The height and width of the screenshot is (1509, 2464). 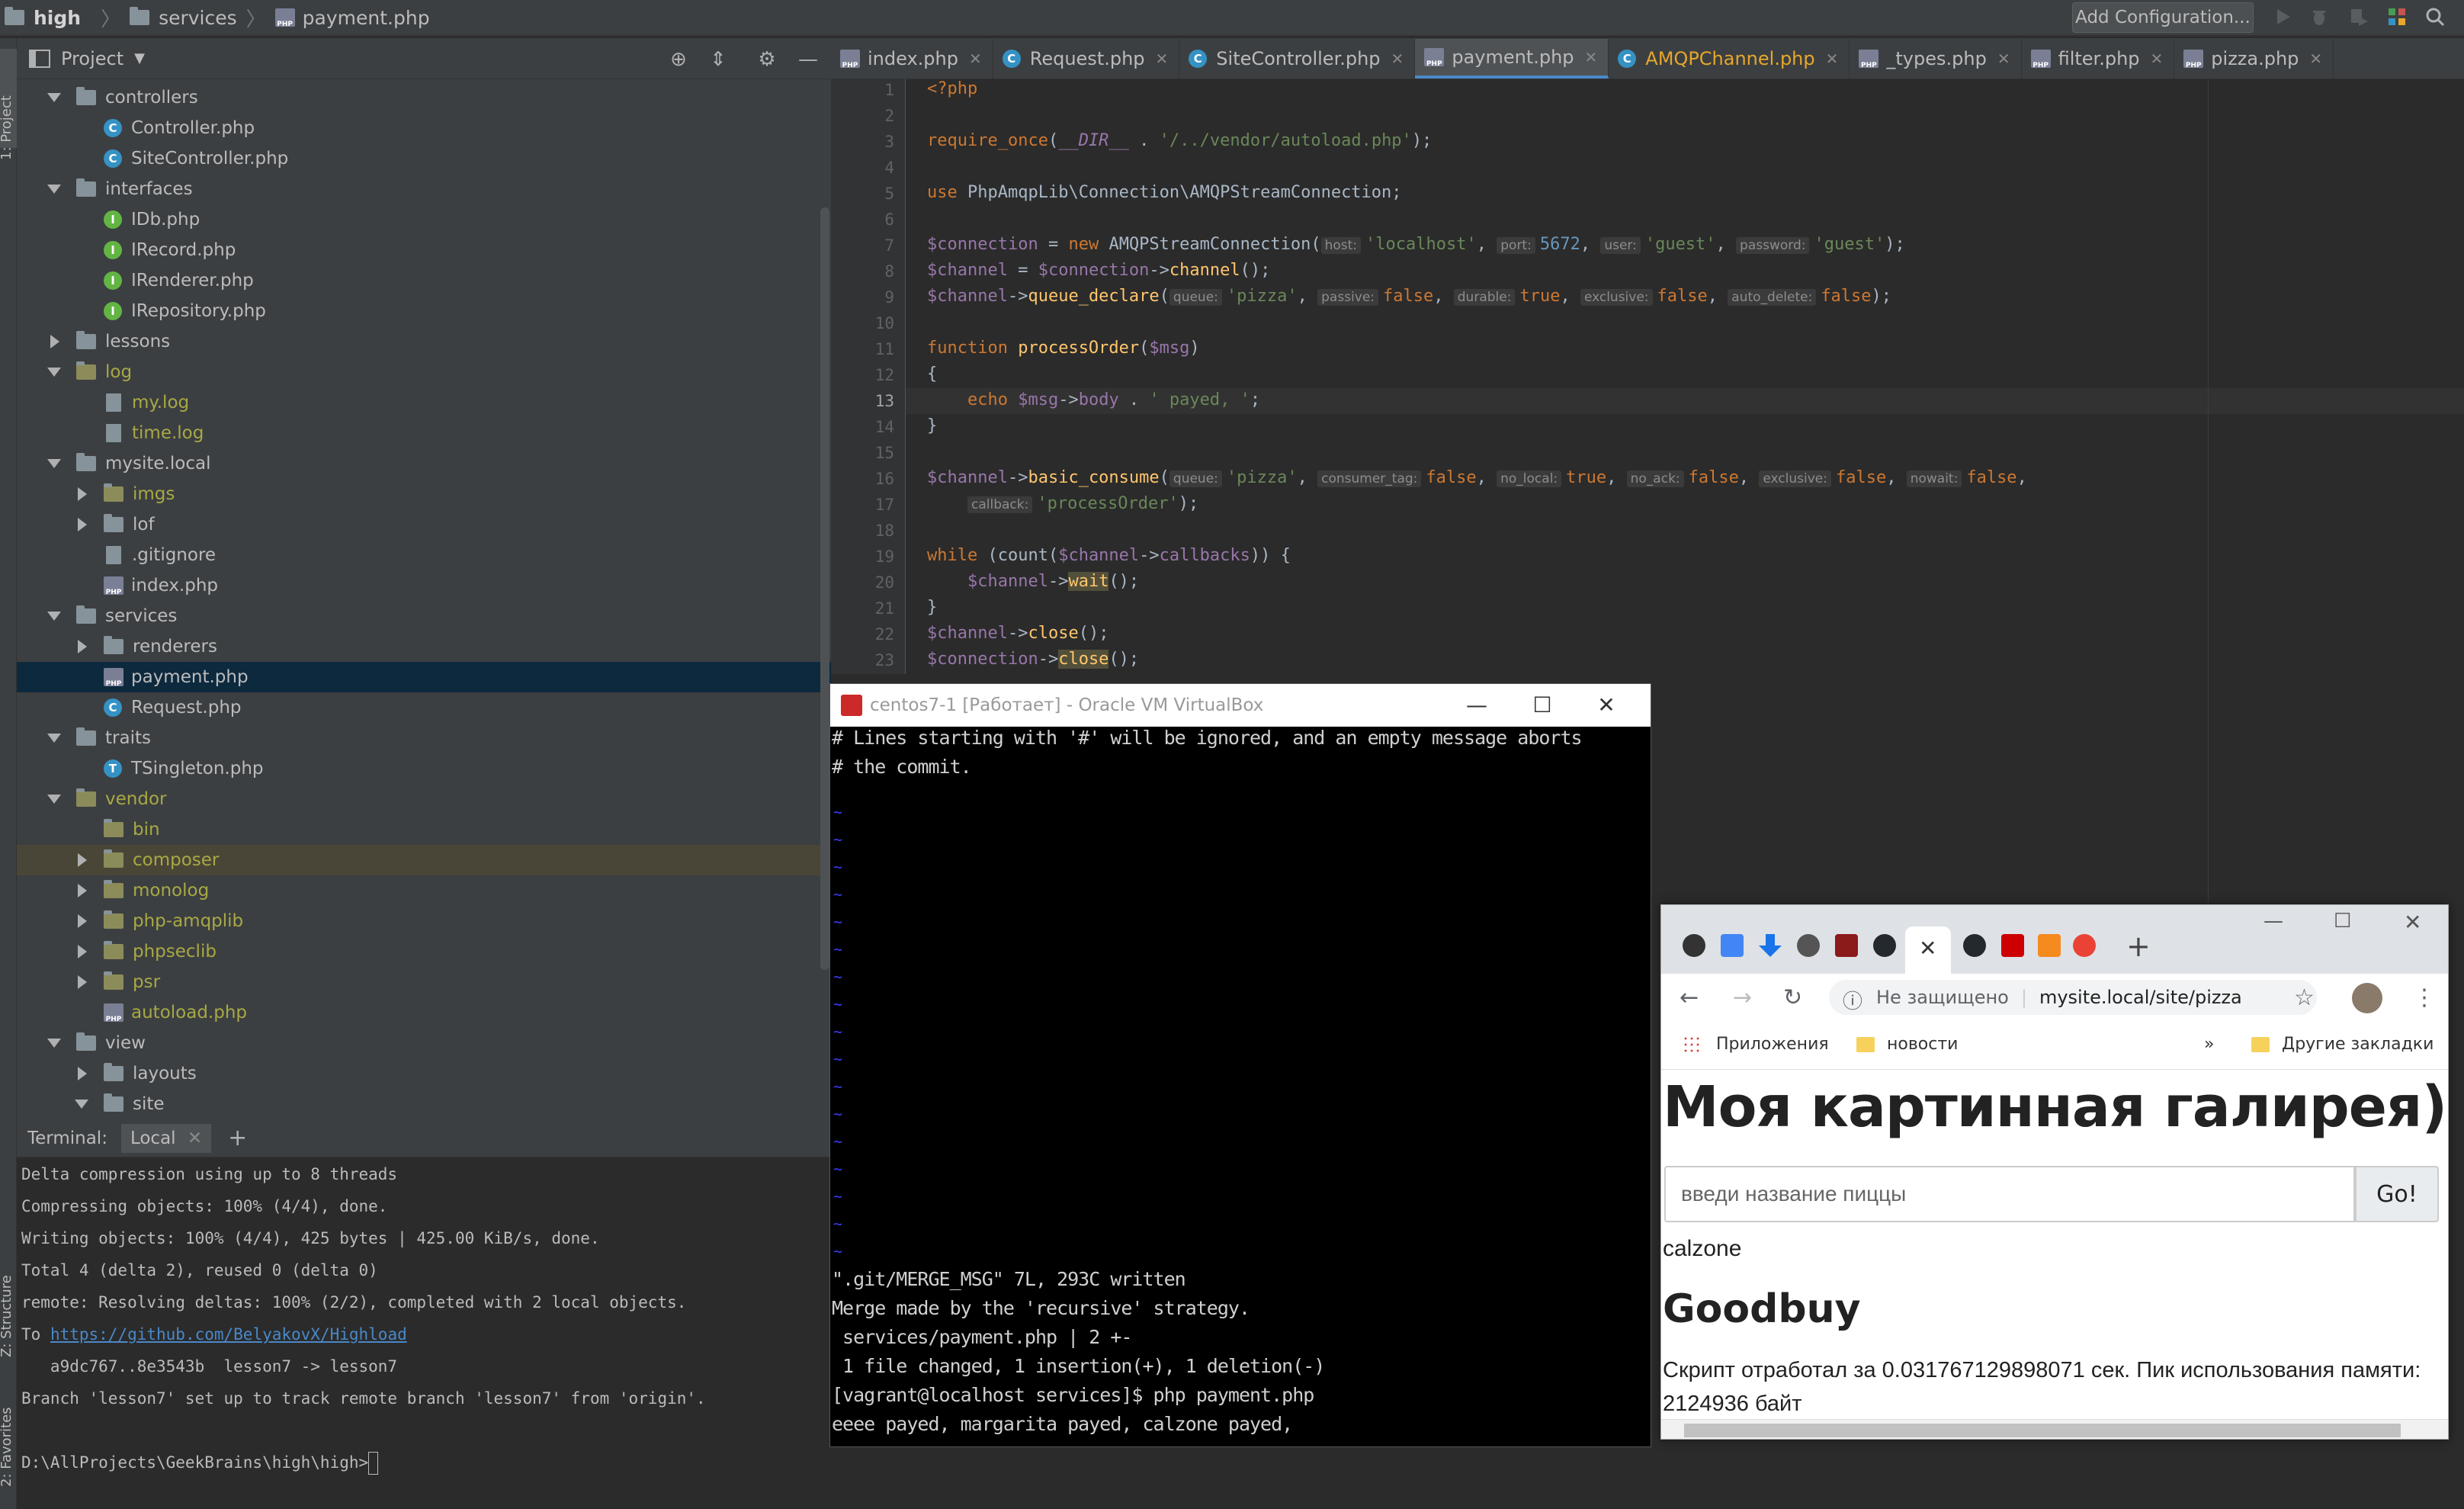 What do you see at coordinates (2282, 16) in the screenshot?
I see `run-icon` at bounding box center [2282, 16].